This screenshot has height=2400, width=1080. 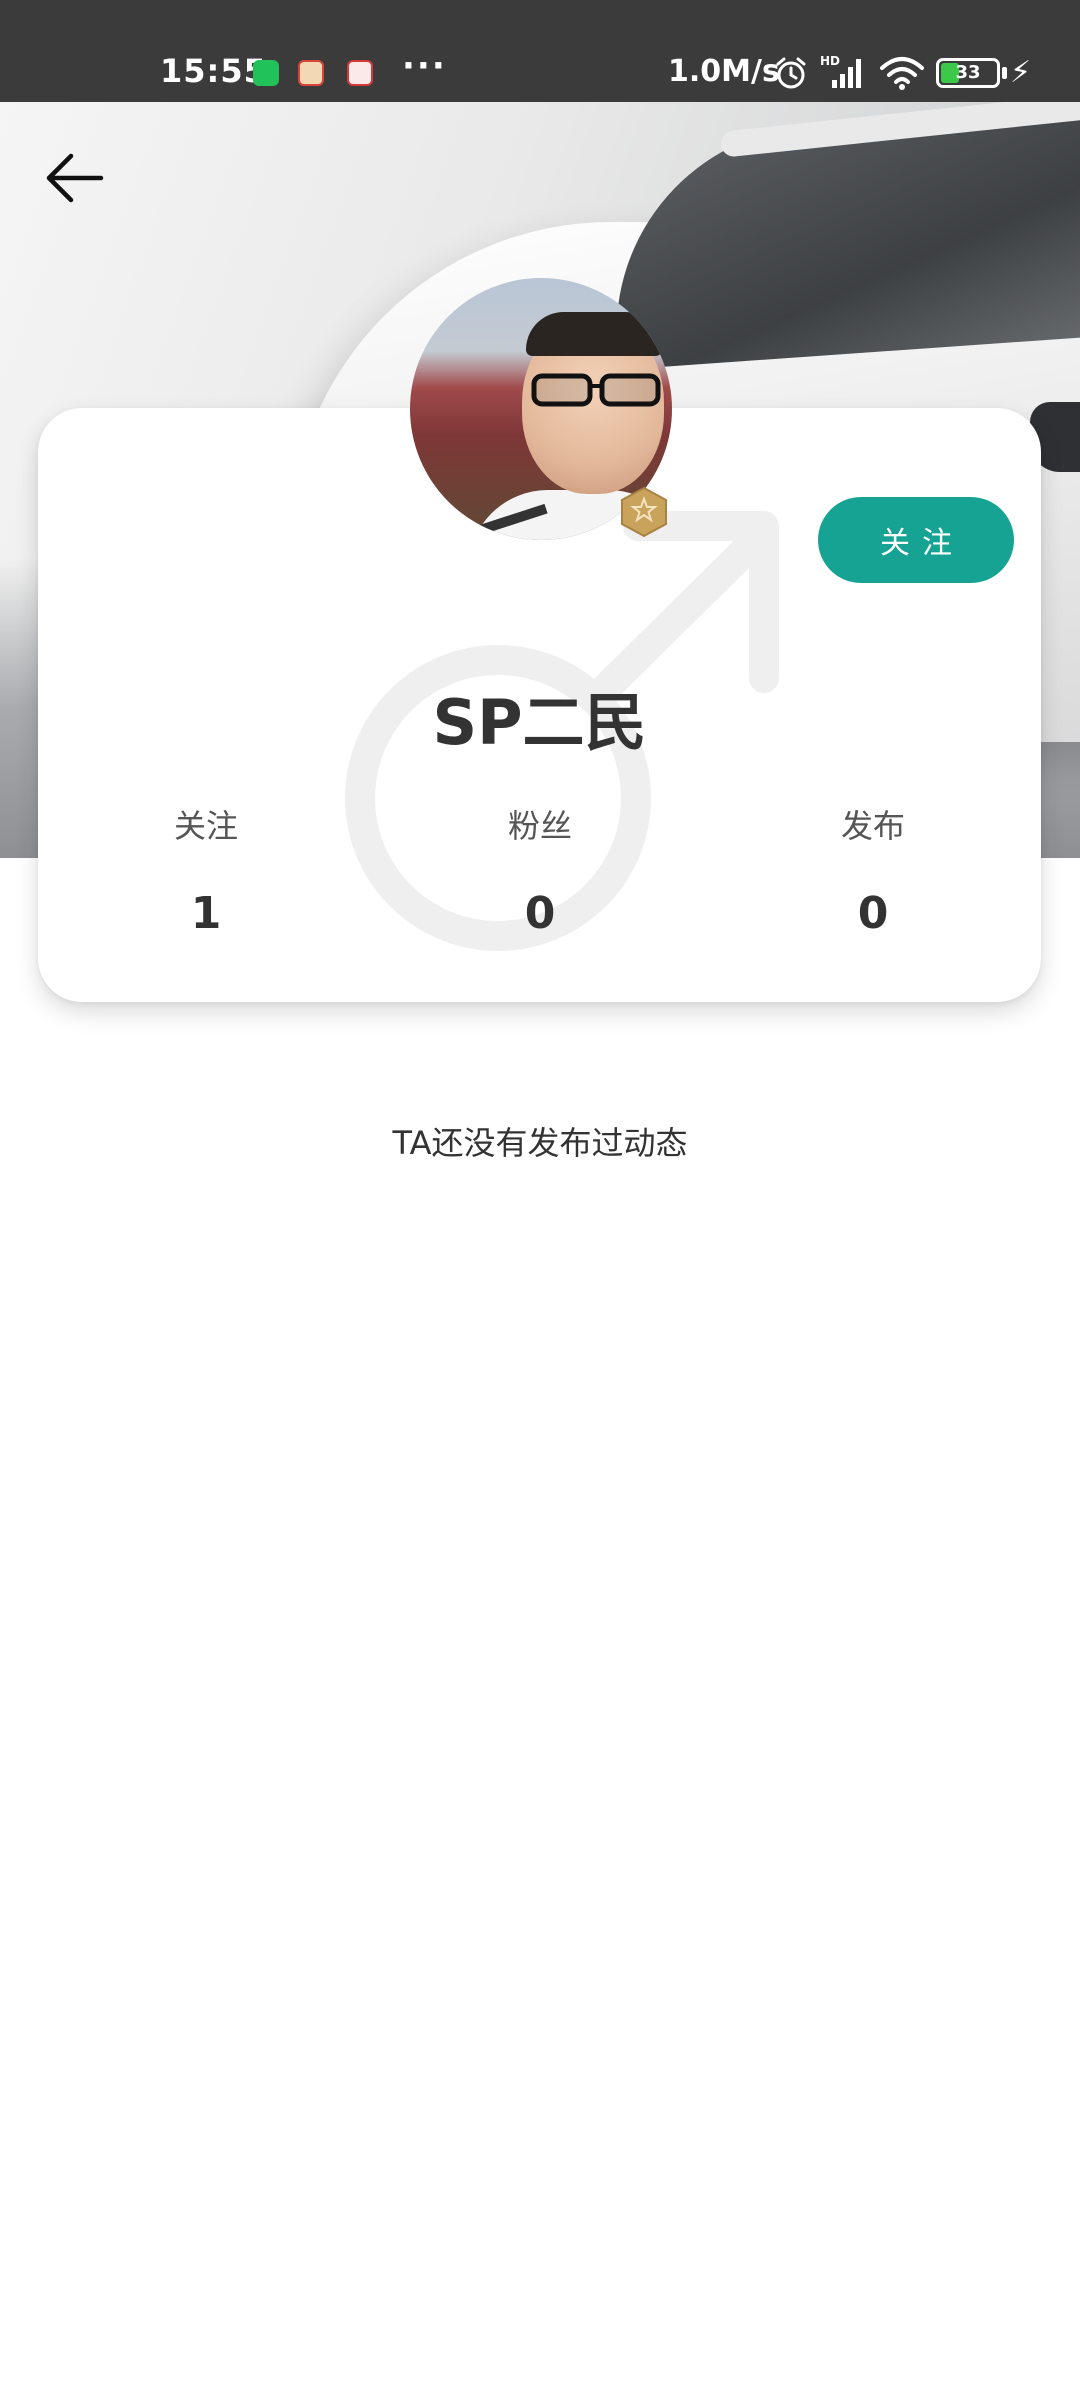 I want to click on stat-fans: 粉丝 0, so click(x=540, y=870).